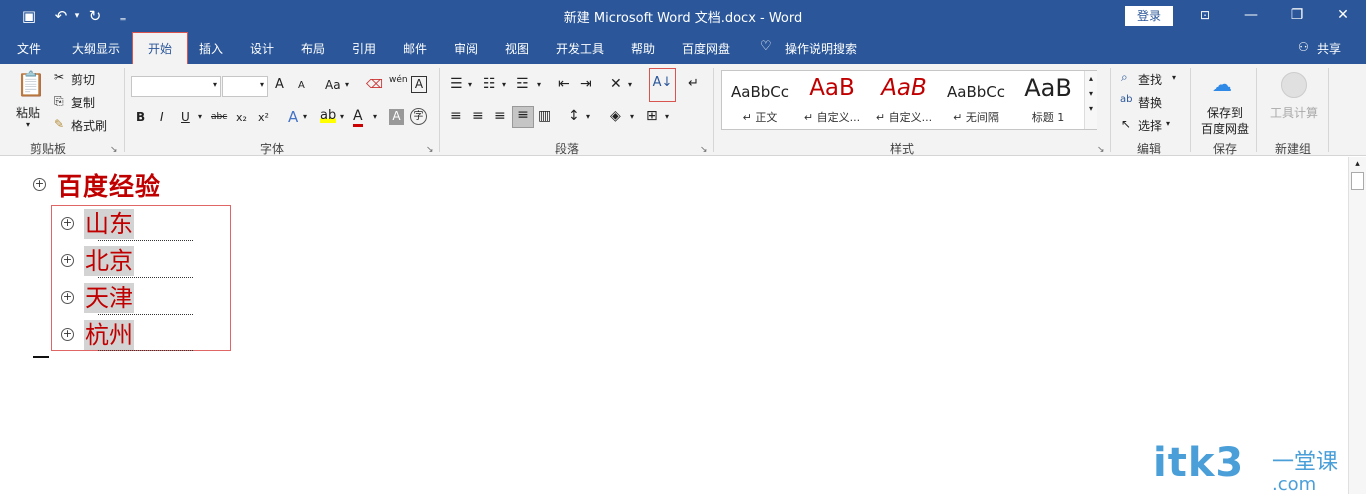  Describe the element at coordinates (374, 84) in the screenshot. I see `clear-format-icon: ⌫` at that location.